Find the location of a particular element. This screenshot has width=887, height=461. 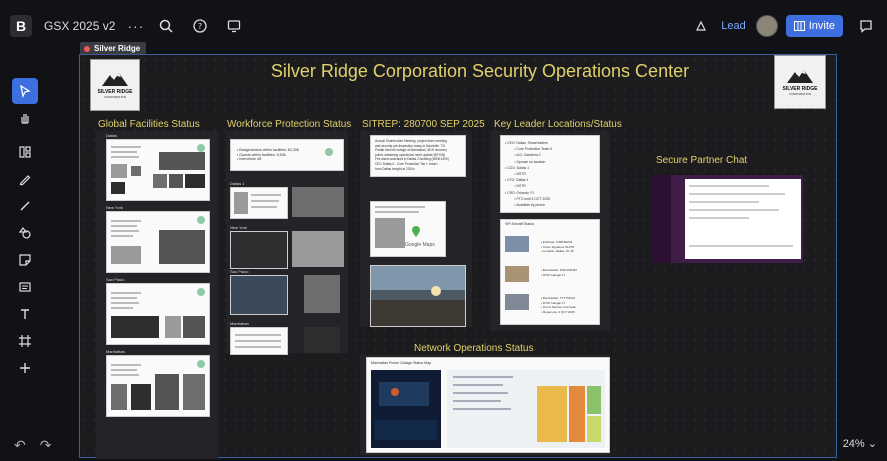

facility-label-newyork: New York is located at coordinates (114, 207).